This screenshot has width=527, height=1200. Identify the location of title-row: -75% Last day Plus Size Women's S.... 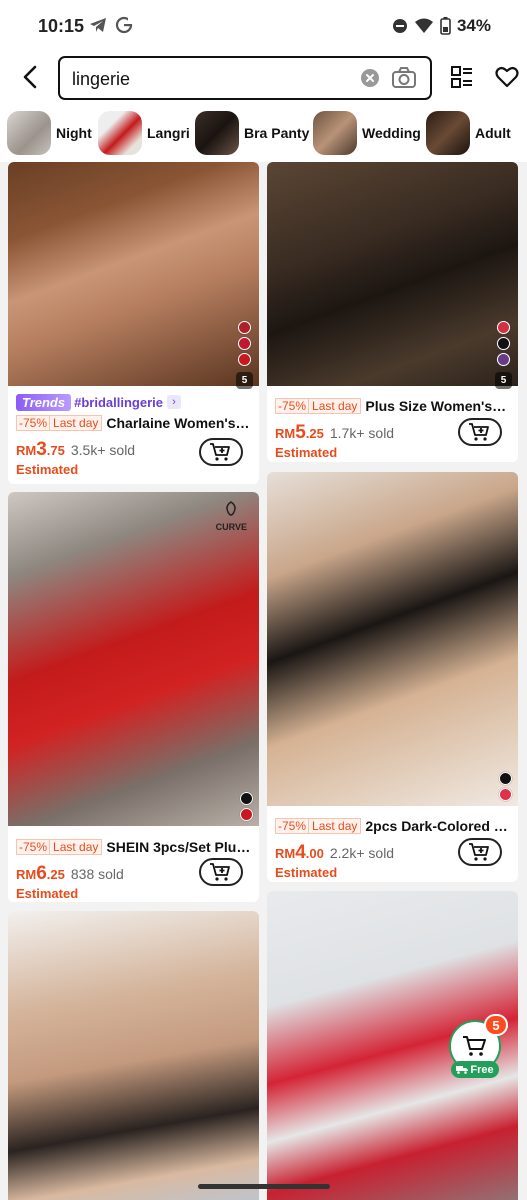
(392, 406).